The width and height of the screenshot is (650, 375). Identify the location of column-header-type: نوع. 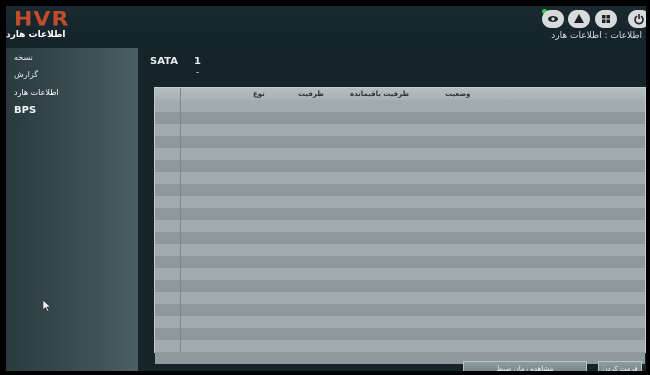
(259, 94).